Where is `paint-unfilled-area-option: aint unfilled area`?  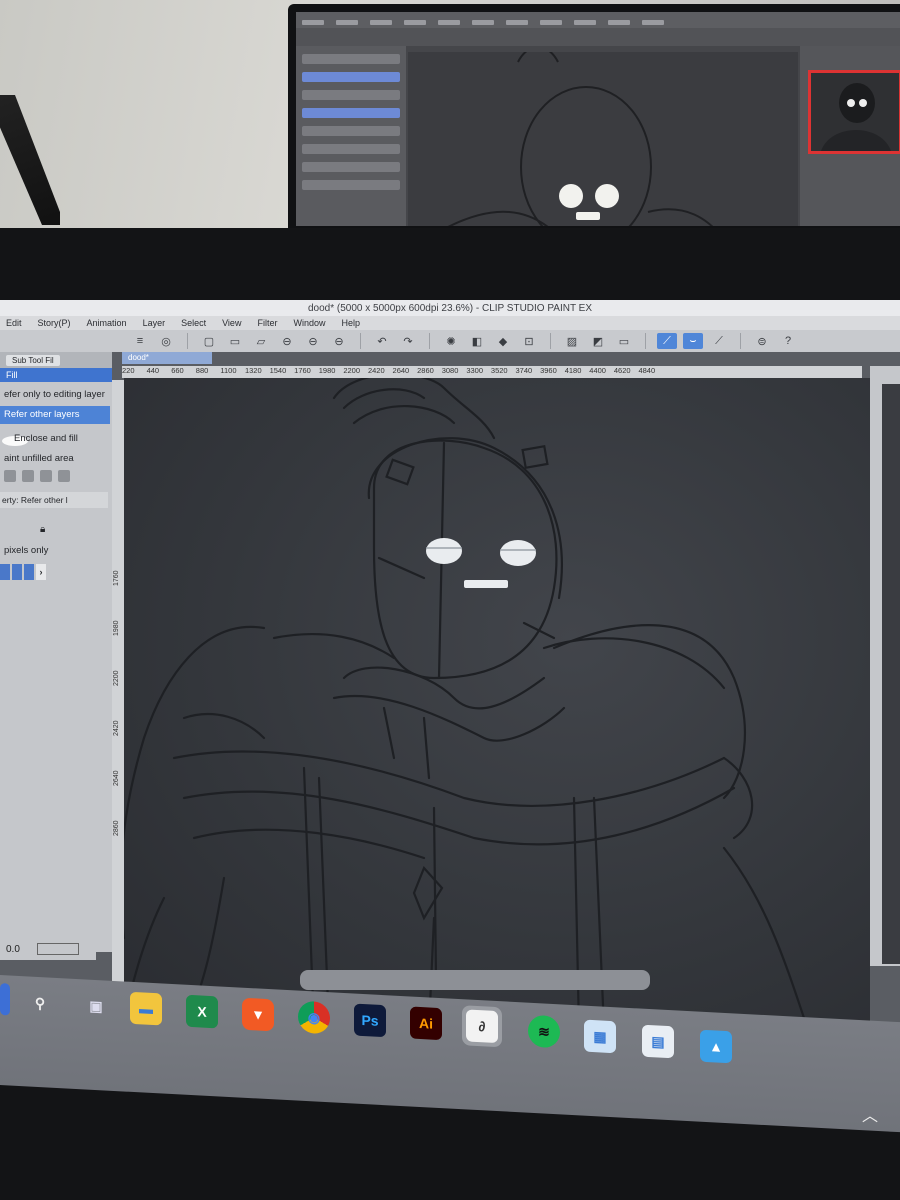
paint-unfilled-area-option: aint unfilled area is located at coordinates (55, 459).